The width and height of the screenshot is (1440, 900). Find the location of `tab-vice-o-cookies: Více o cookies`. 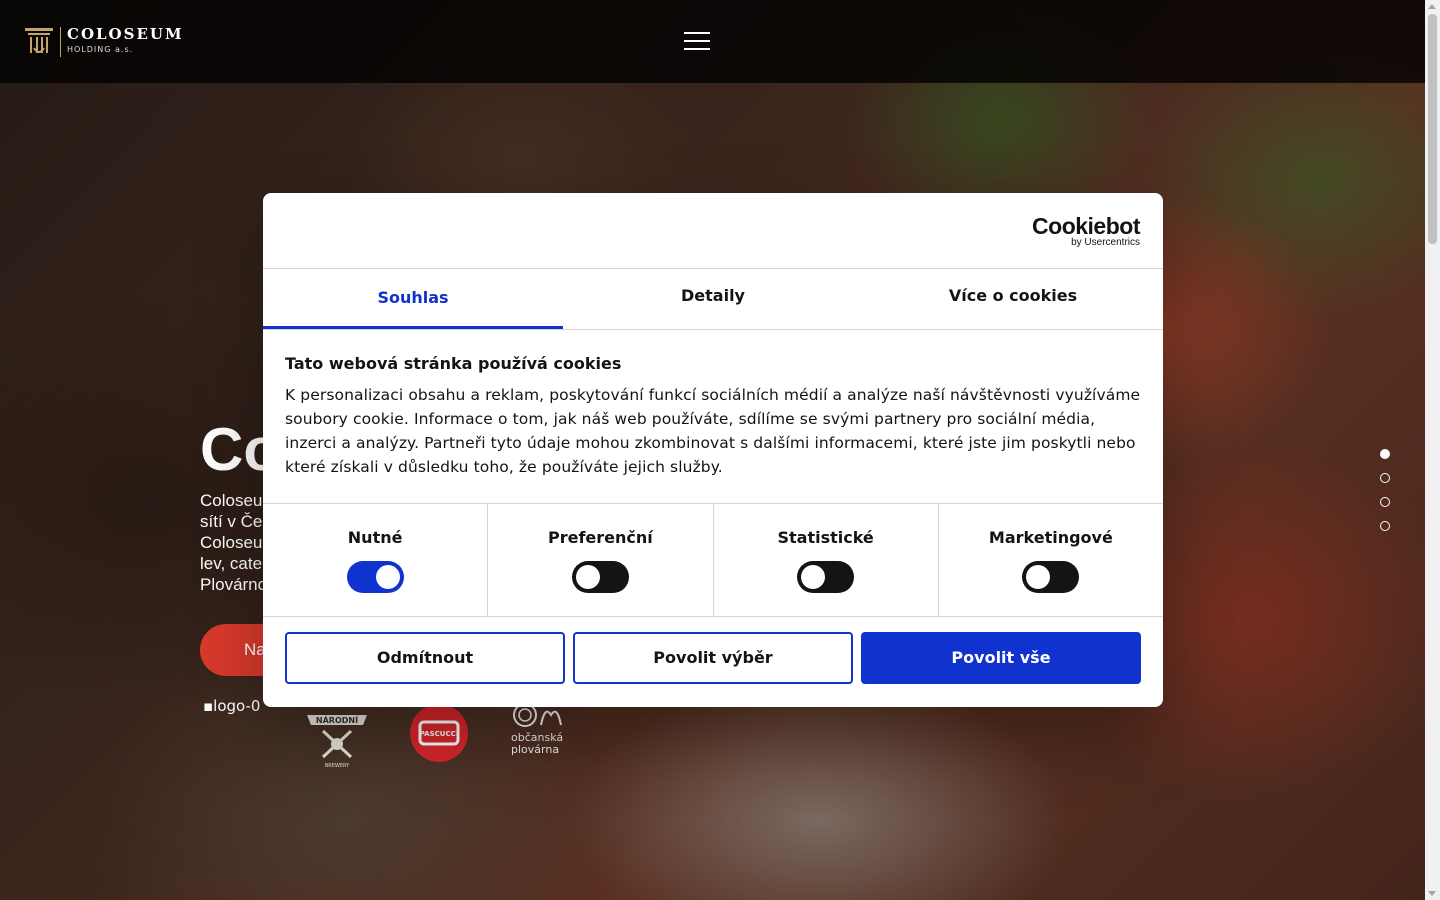

tab-vice-o-cookies: Více o cookies is located at coordinates (1013, 299).